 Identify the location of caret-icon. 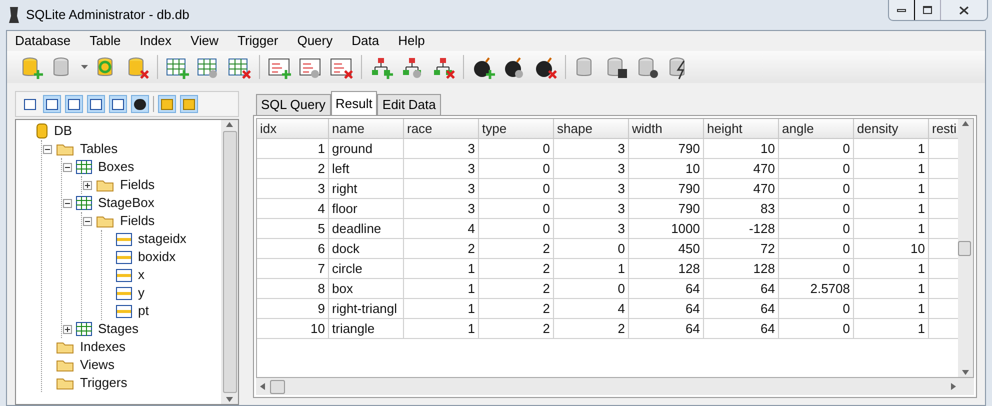
(84, 67).